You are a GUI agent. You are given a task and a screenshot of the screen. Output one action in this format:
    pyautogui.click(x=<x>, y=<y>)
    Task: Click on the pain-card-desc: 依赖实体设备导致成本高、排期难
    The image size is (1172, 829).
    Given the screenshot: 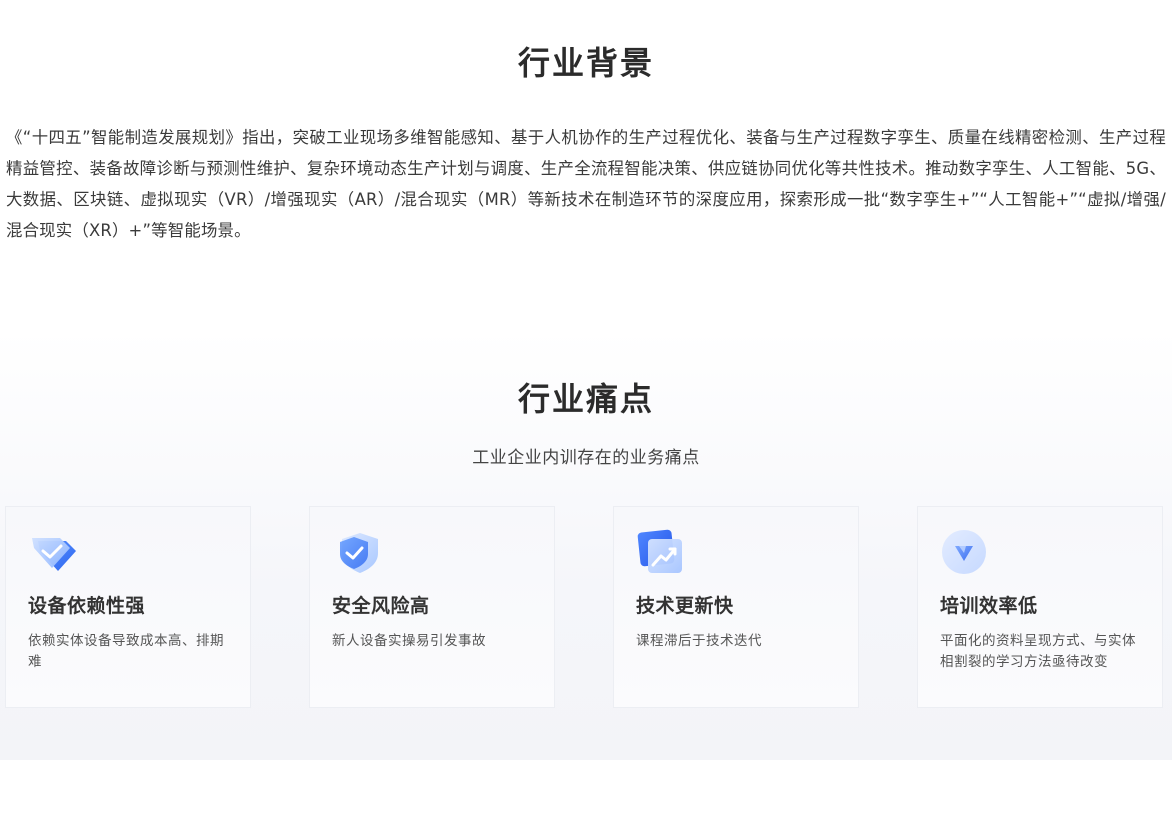 What is the action you would take?
    pyautogui.click(x=126, y=651)
    